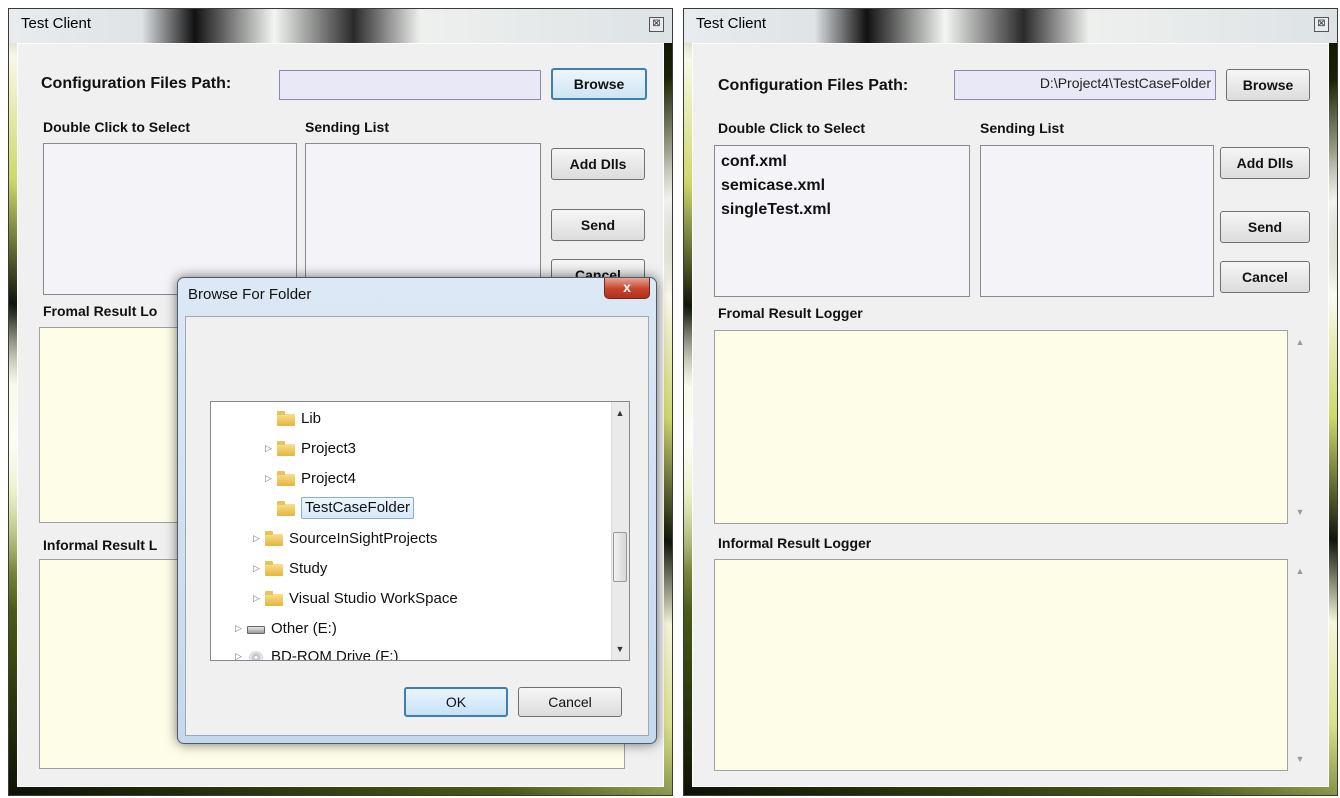 Image resolution: width=1340 pixels, height=798 pixels. I want to click on disc-drive-icon, so click(256, 654).